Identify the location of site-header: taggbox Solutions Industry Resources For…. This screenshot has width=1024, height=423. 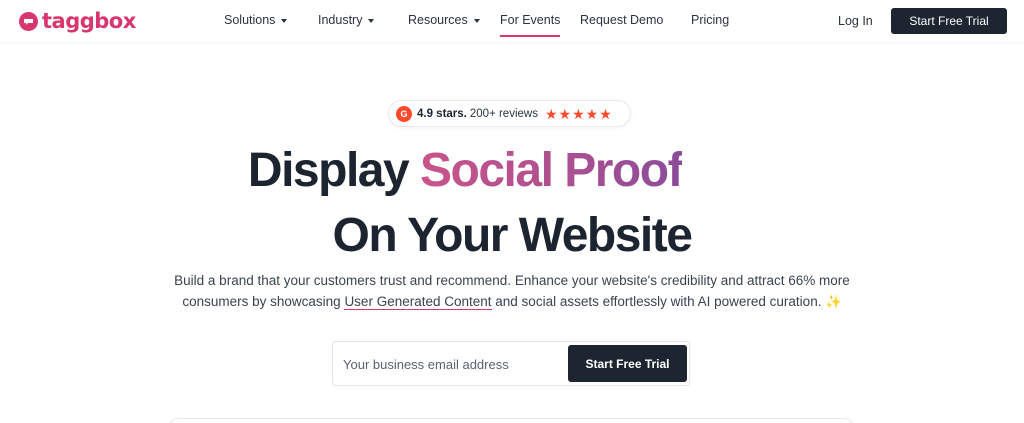
(512, 21).